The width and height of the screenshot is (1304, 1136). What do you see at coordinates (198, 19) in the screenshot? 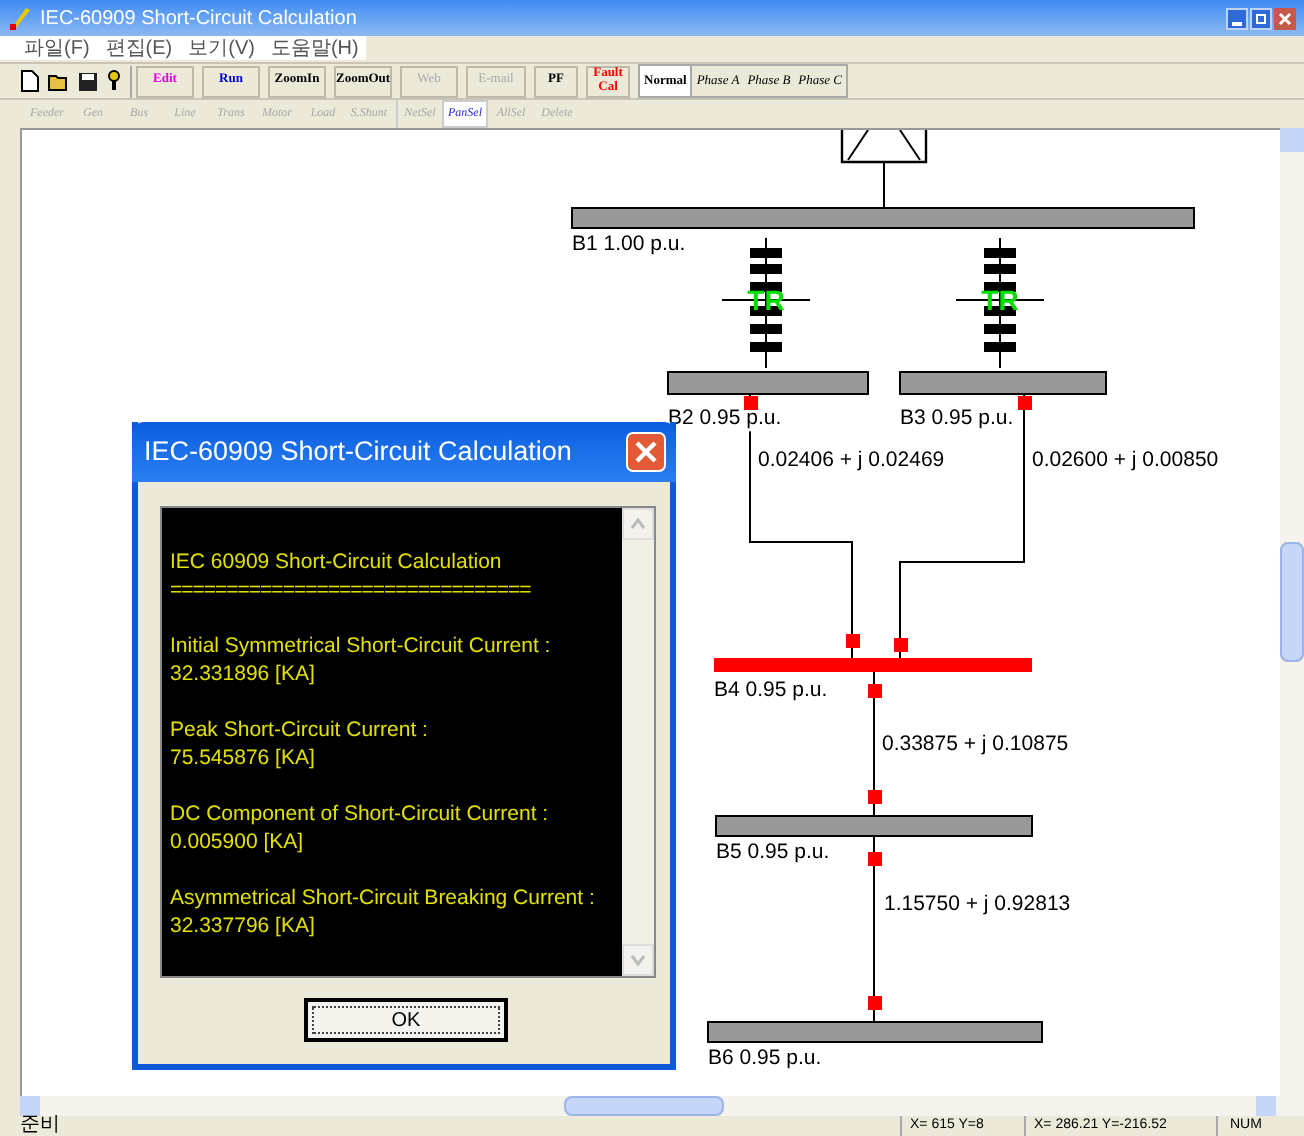
I see `window-title: IEC-60909 Short-Circuit Calculation` at bounding box center [198, 19].